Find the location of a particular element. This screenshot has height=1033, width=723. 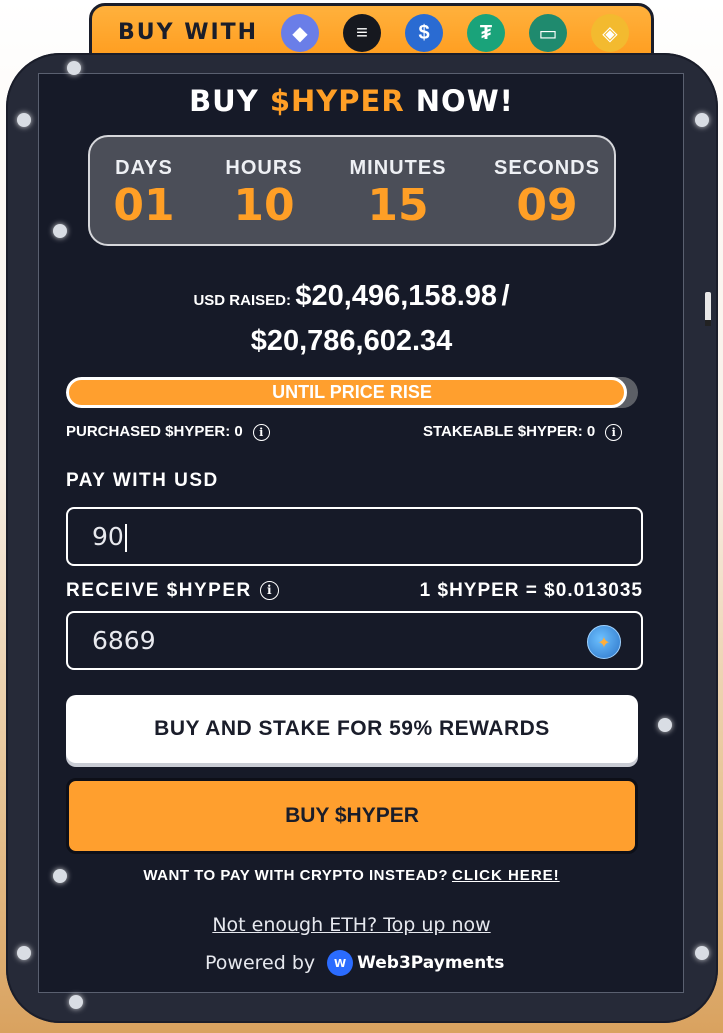

countdown-value: 15 is located at coordinates (398, 205).